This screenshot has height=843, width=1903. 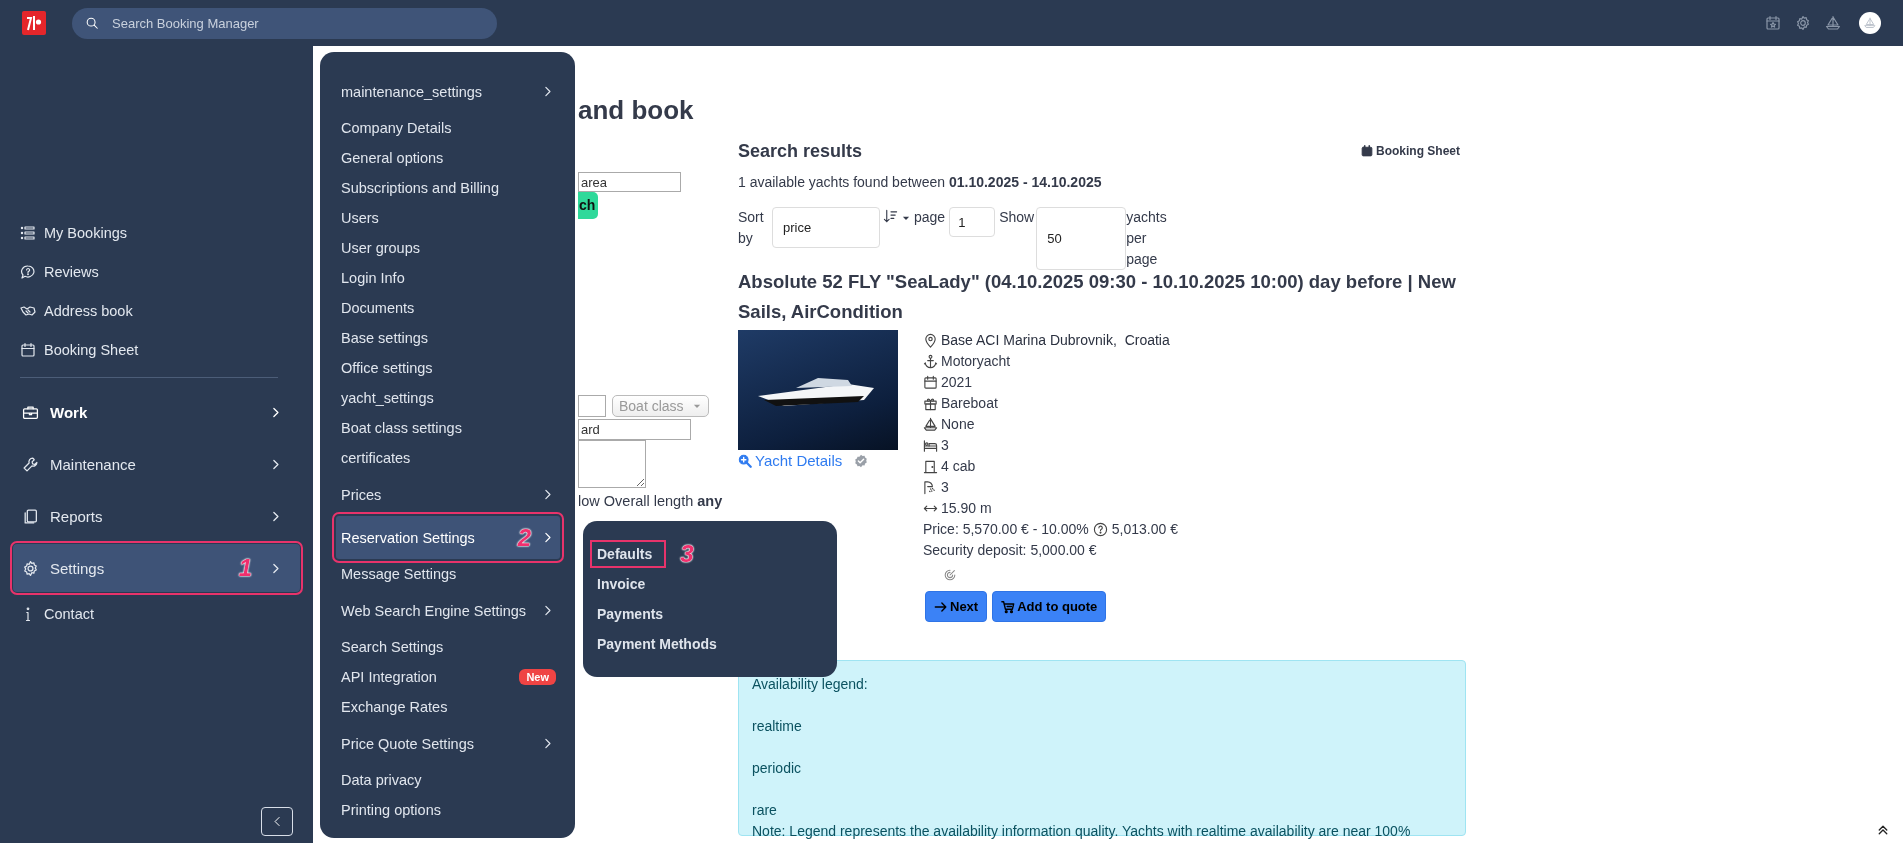 I want to click on legend-title: Availability legend:, so click(x=810, y=684).